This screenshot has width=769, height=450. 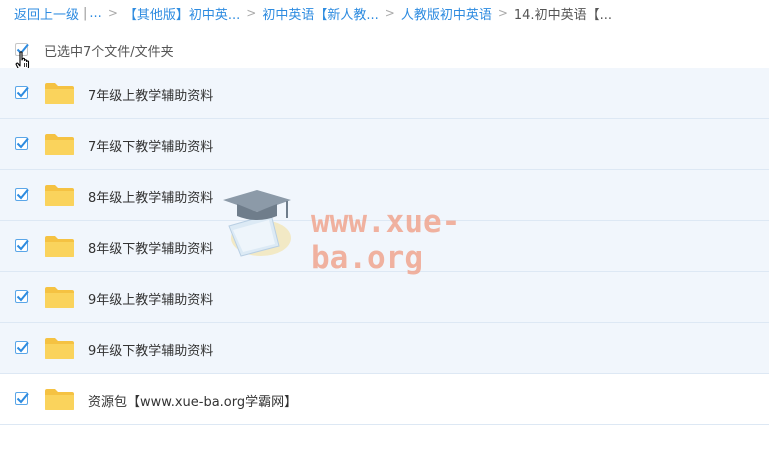 I want to click on file-row: 9年级下教学辅助资料, so click(x=384, y=348).